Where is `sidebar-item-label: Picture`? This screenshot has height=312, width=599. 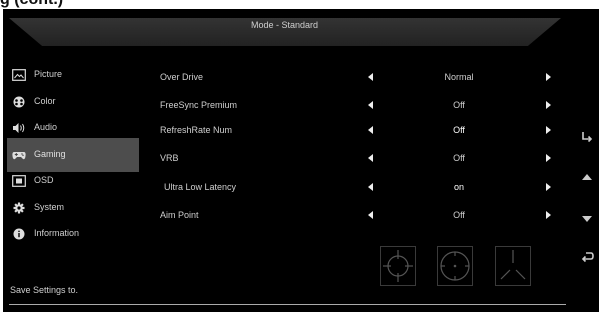
sidebar-item-label: Picture is located at coordinates (48, 74).